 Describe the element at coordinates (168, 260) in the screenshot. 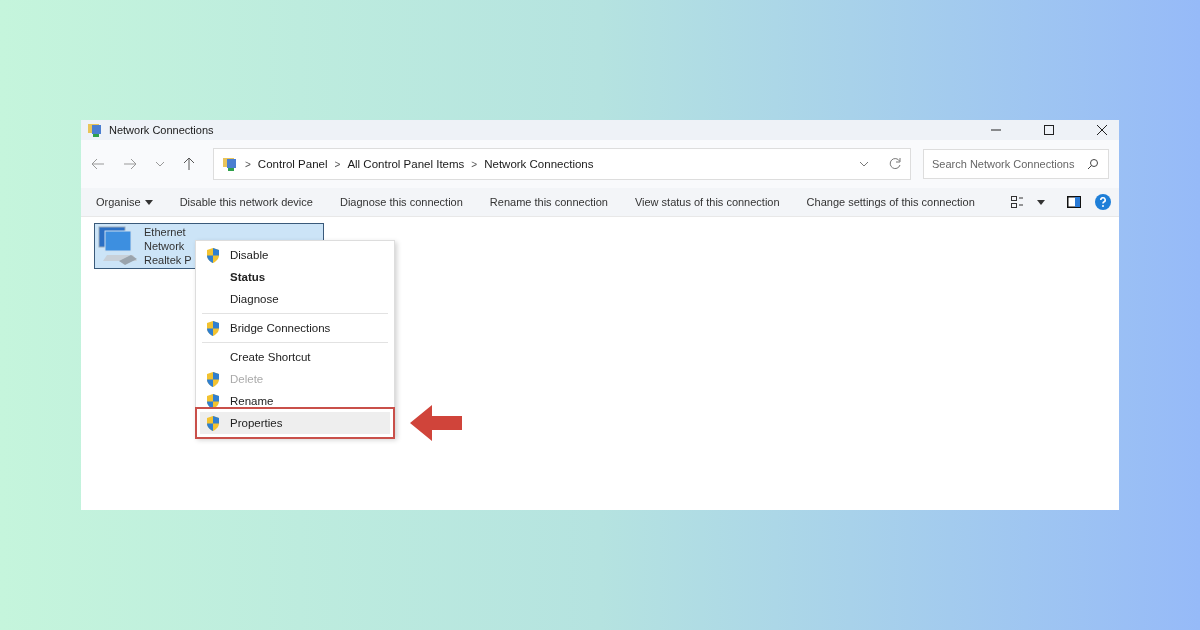

I see `connection-detail: Realtek P` at that location.